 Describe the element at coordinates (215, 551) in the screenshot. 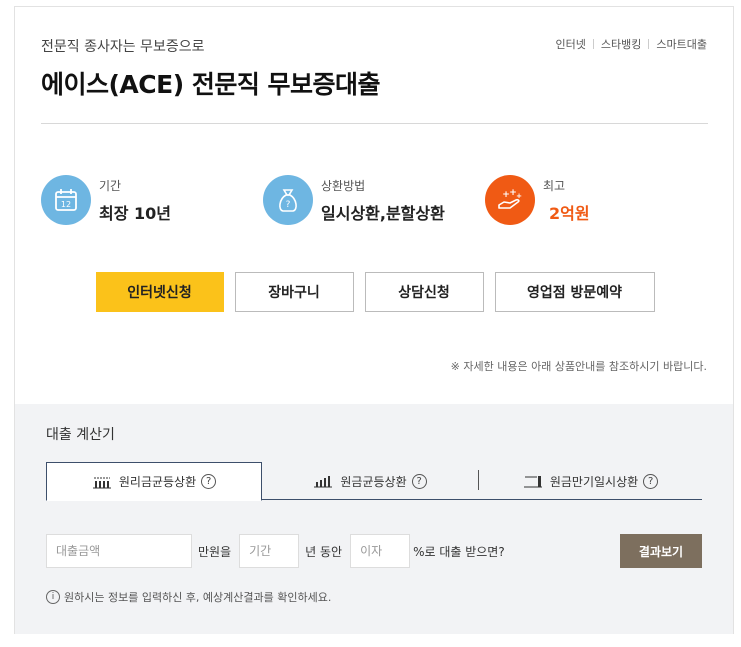

I see `amount-unit-label: 만원을` at that location.